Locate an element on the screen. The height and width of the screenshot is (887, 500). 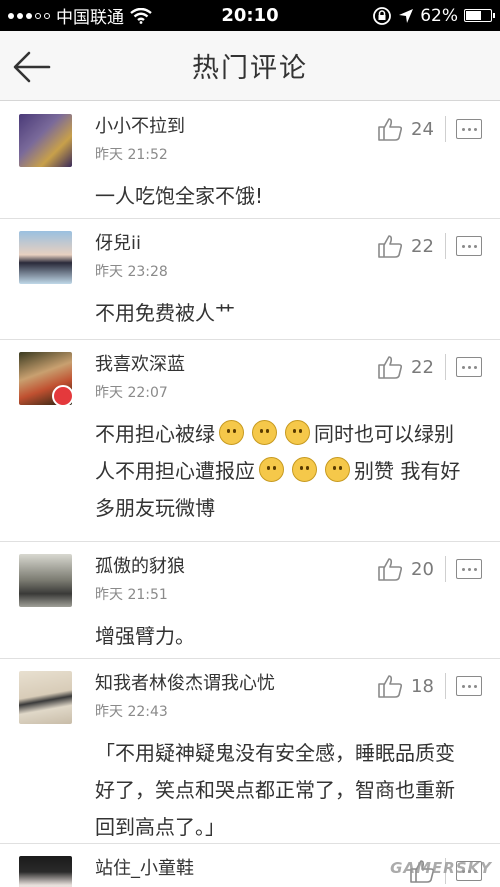
nav-bar: 热门评论 is located at coordinates (250, 66).